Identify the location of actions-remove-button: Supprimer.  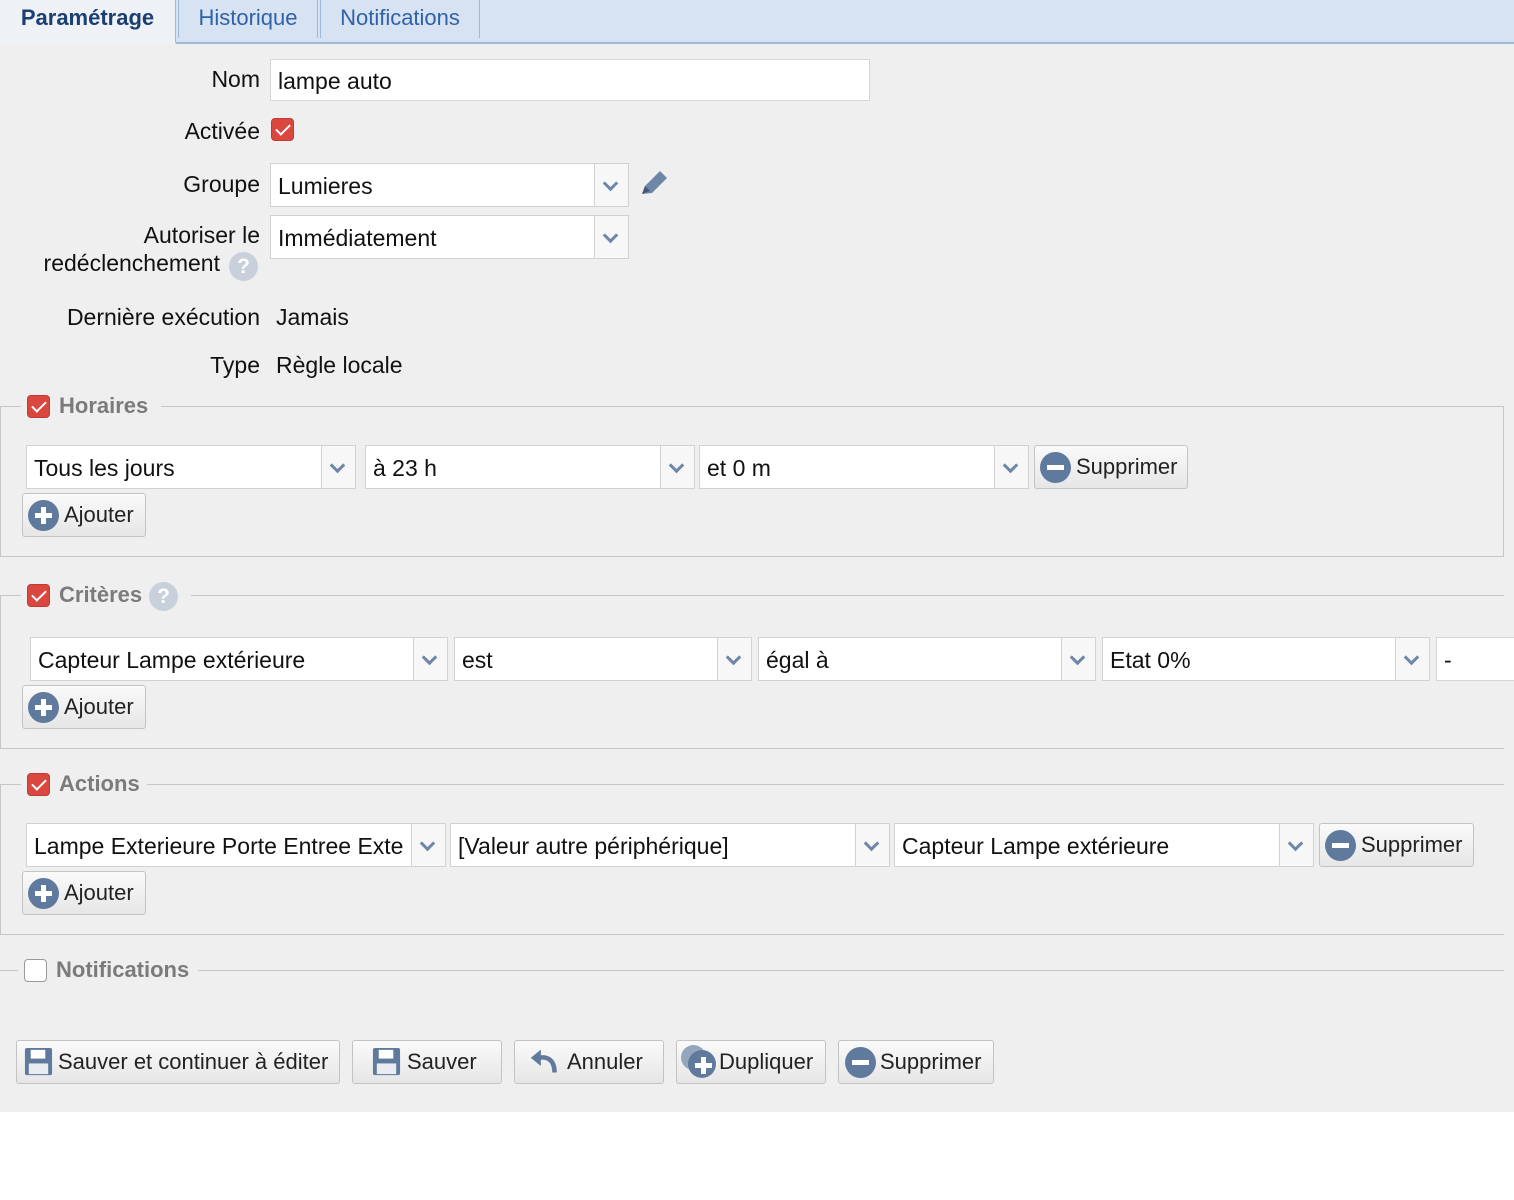
(1396, 845).